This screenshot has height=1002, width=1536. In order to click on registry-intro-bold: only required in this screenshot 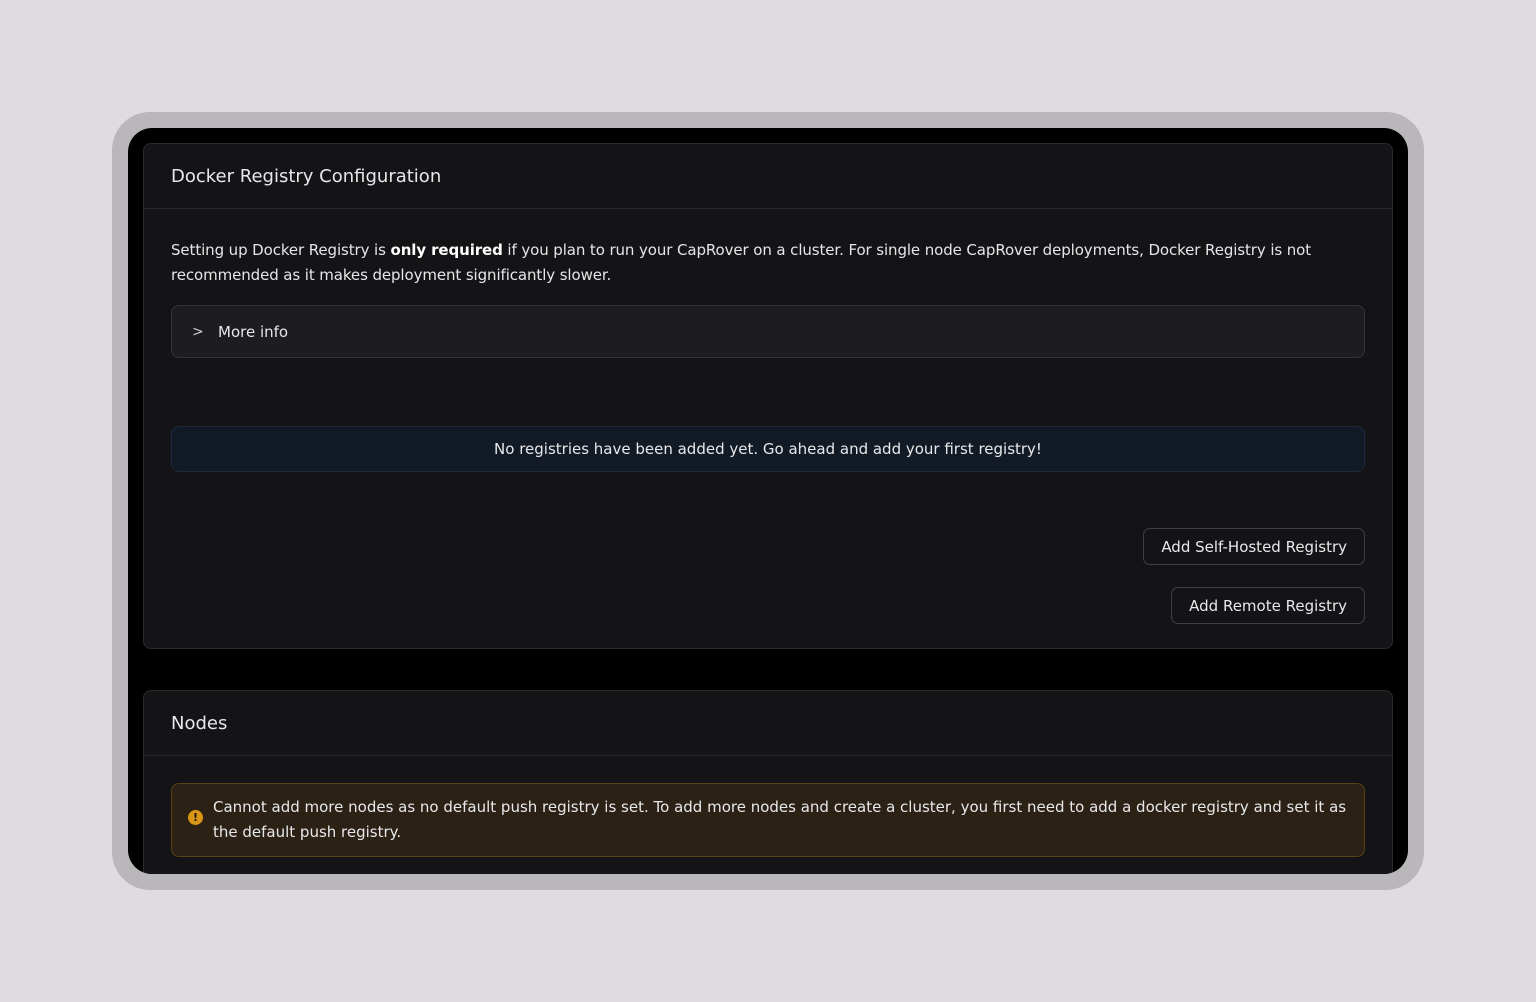, I will do `click(446, 250)`.